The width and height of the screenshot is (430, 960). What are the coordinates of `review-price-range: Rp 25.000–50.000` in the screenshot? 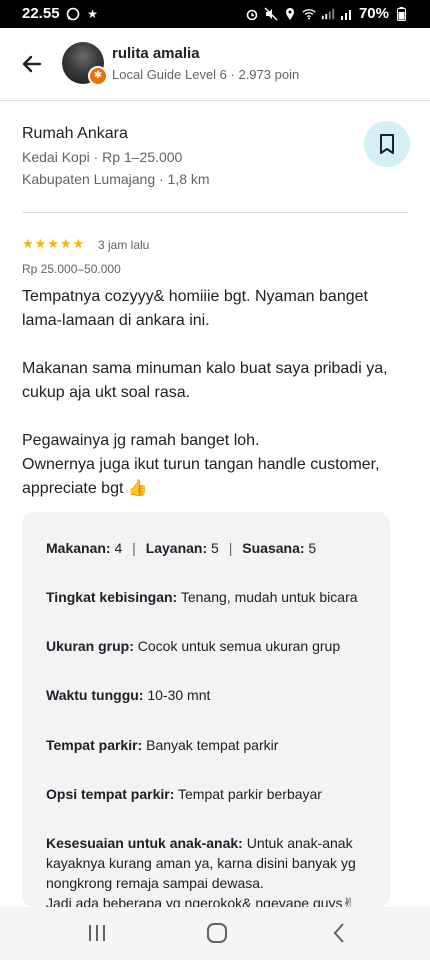 It's located at (71, 269).